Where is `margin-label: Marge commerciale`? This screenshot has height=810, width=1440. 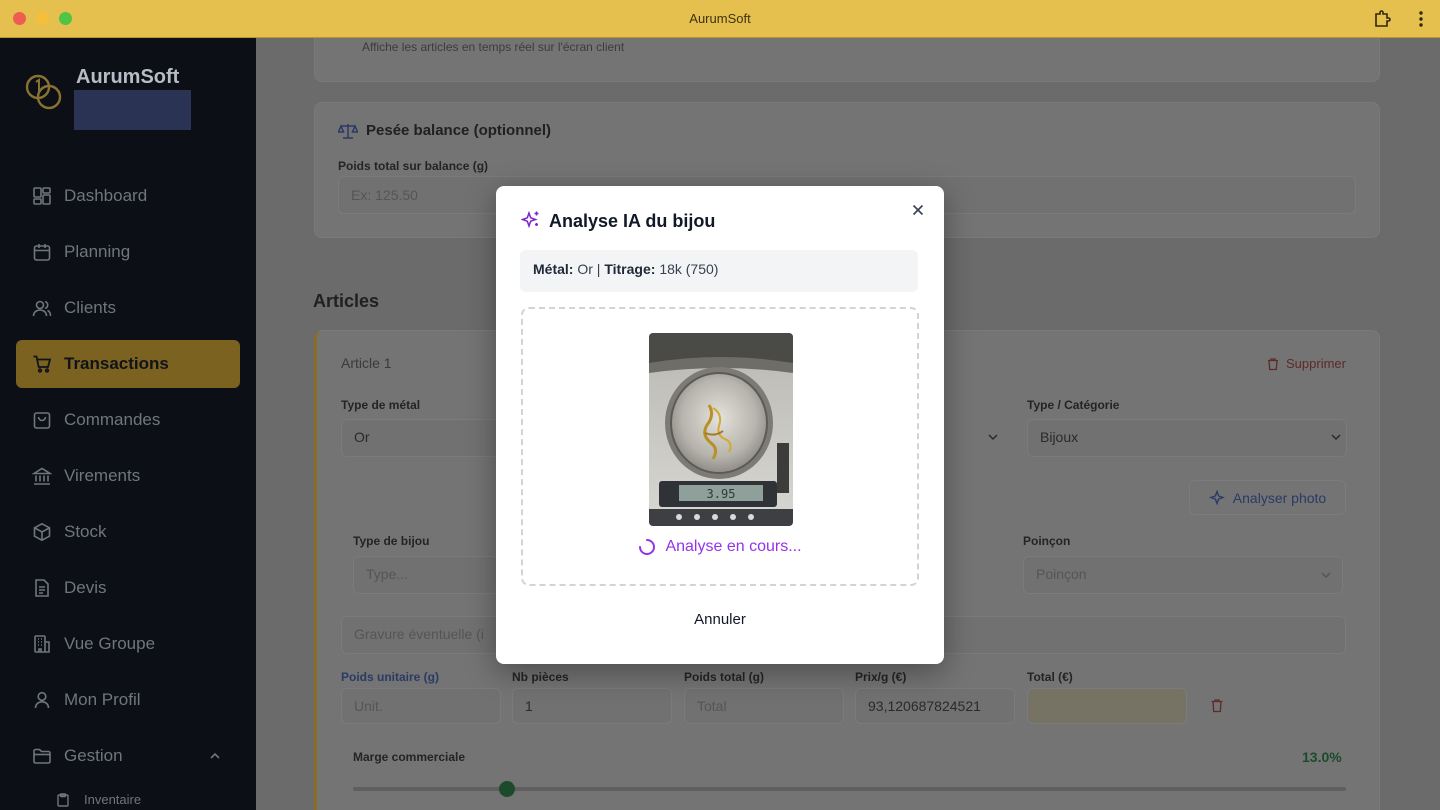 margin-label: Marge commerciale is located at coordinates (409, 757).